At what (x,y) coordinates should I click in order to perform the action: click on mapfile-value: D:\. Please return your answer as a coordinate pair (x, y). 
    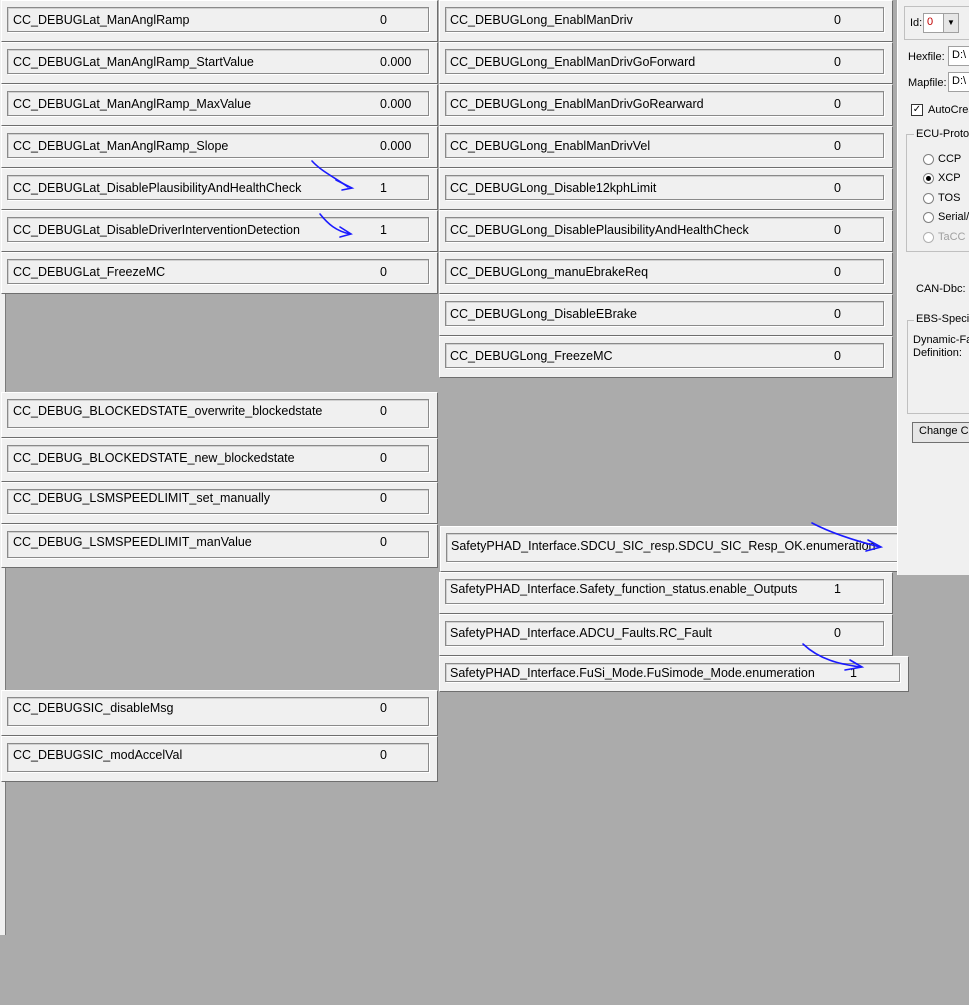
    Looking at the image, I should click on (959, 81).